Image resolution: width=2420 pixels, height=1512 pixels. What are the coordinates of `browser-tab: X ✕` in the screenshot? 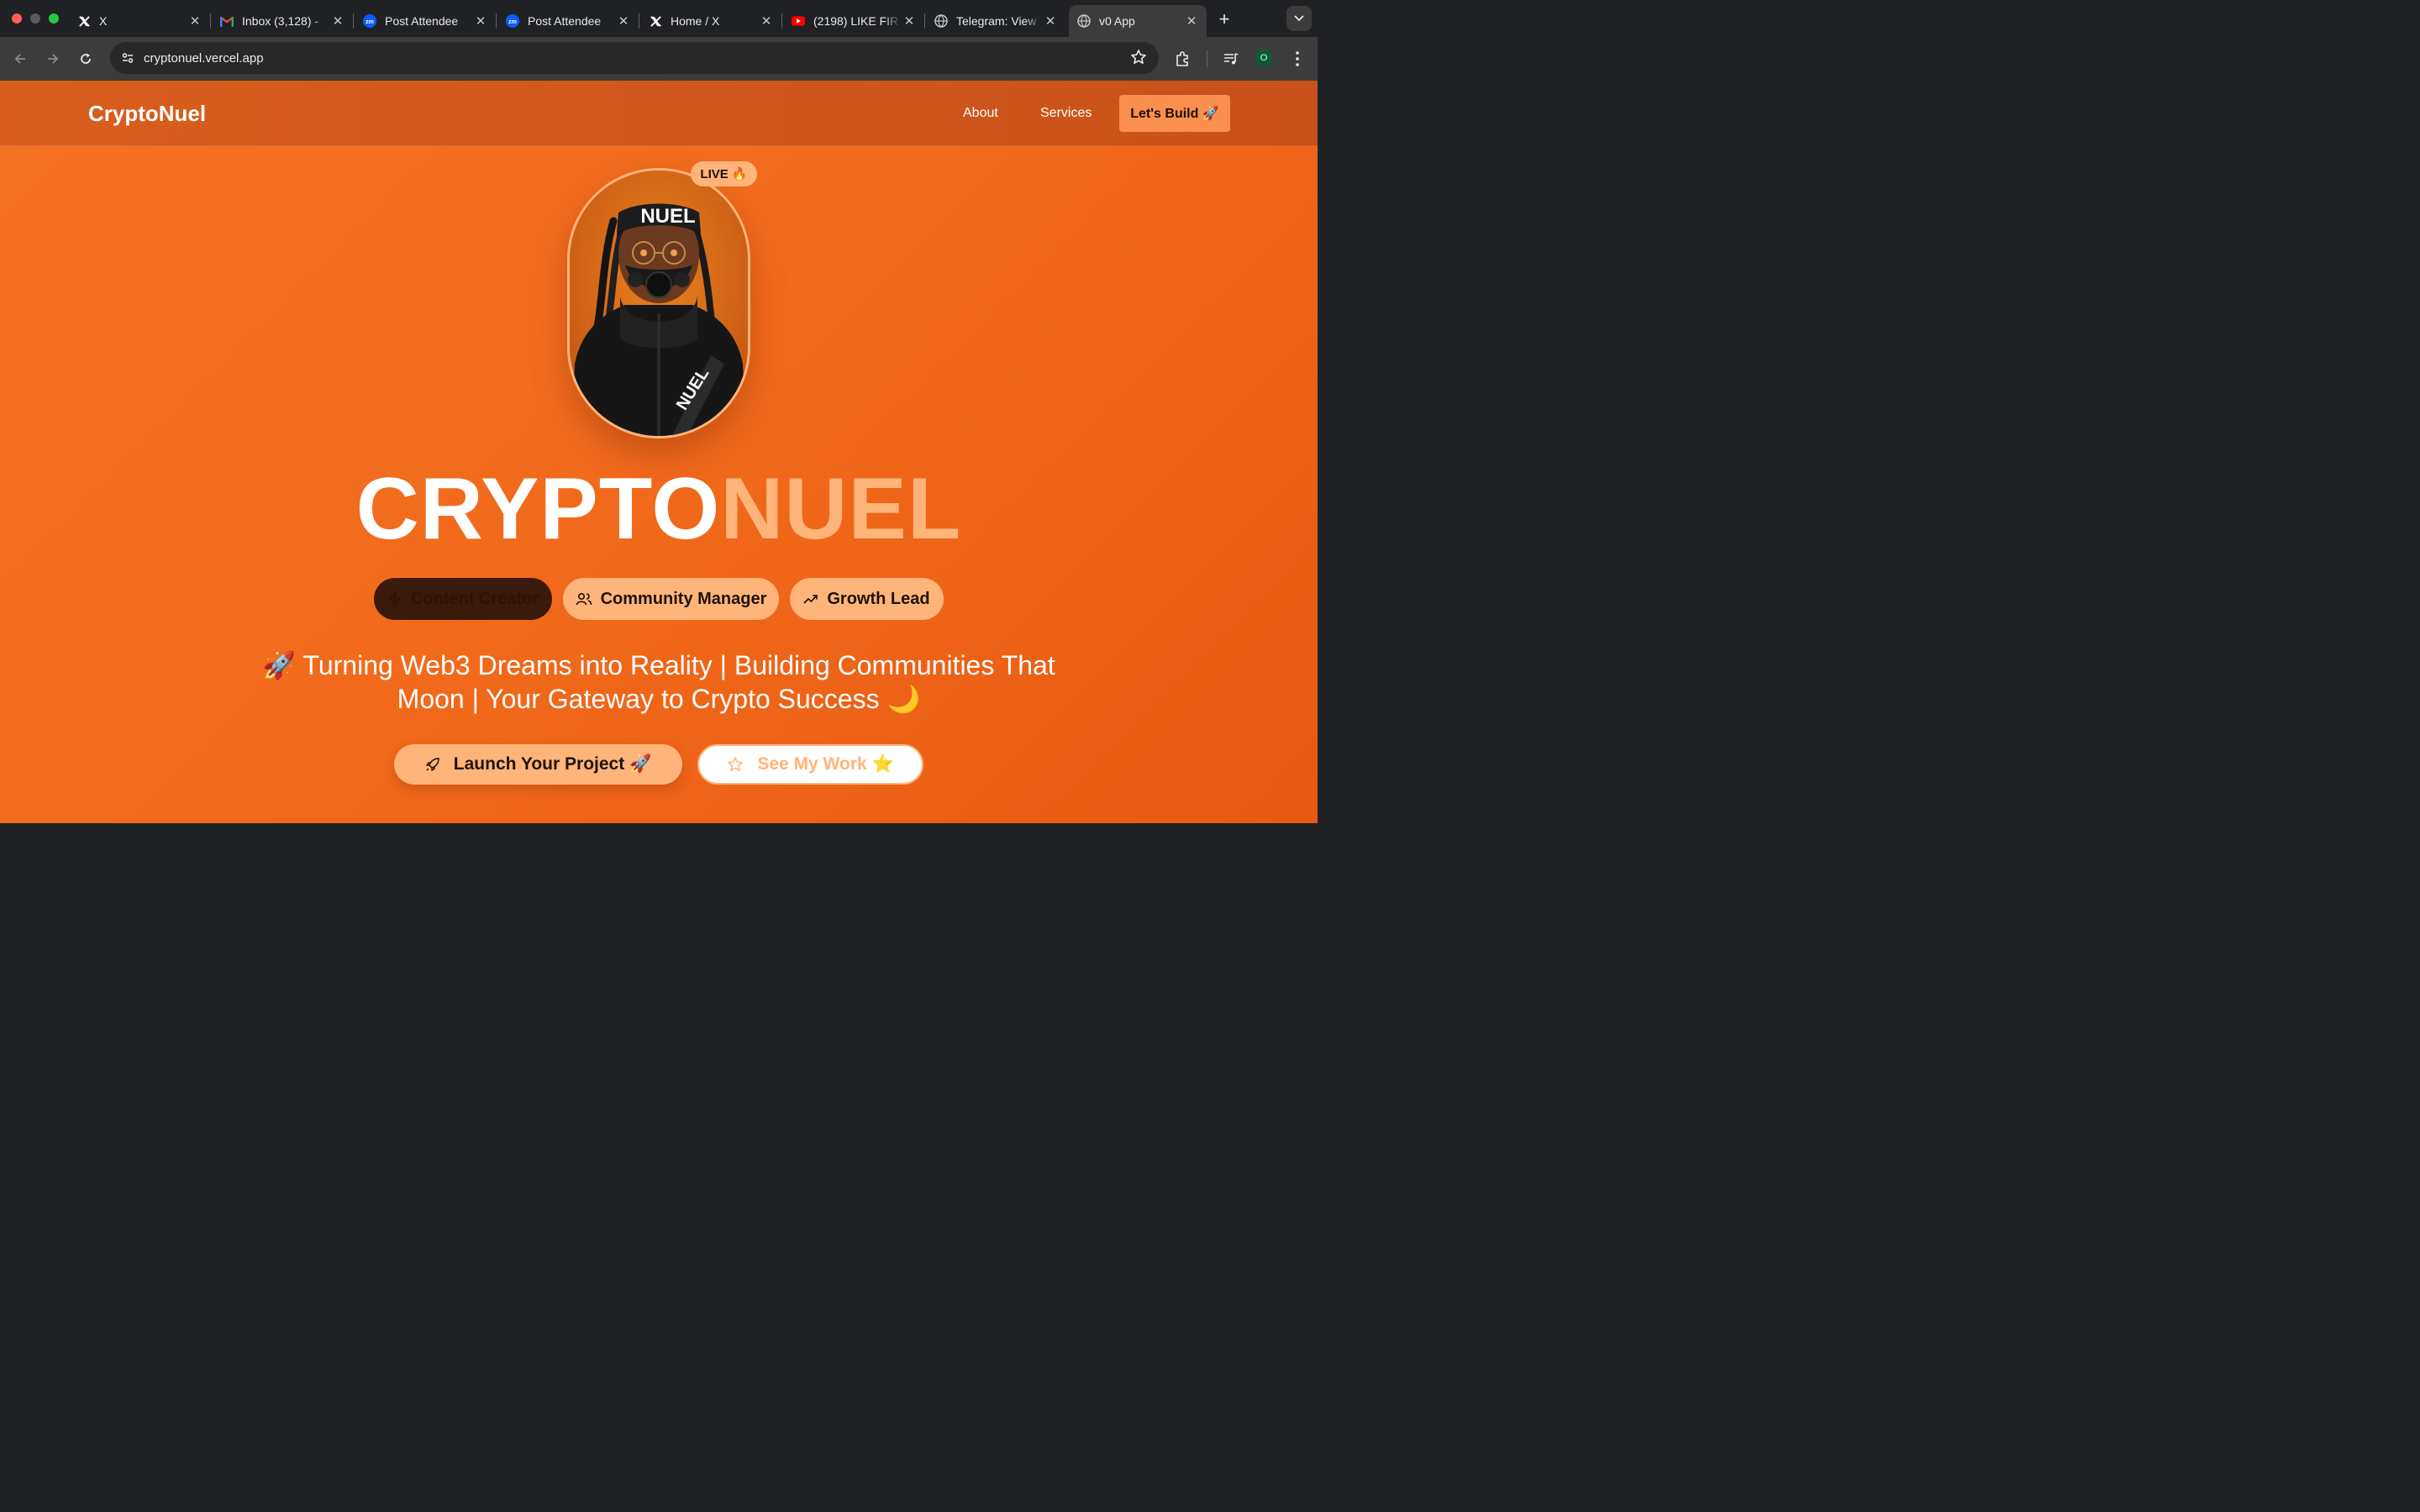 It's located at (140, 21).